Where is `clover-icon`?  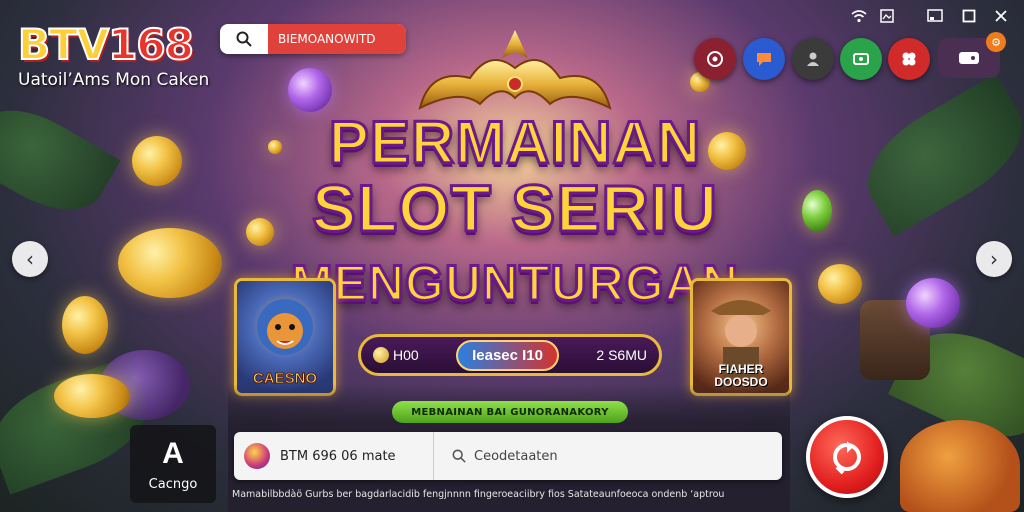 clover-icon is located at coordinates (909, 59).